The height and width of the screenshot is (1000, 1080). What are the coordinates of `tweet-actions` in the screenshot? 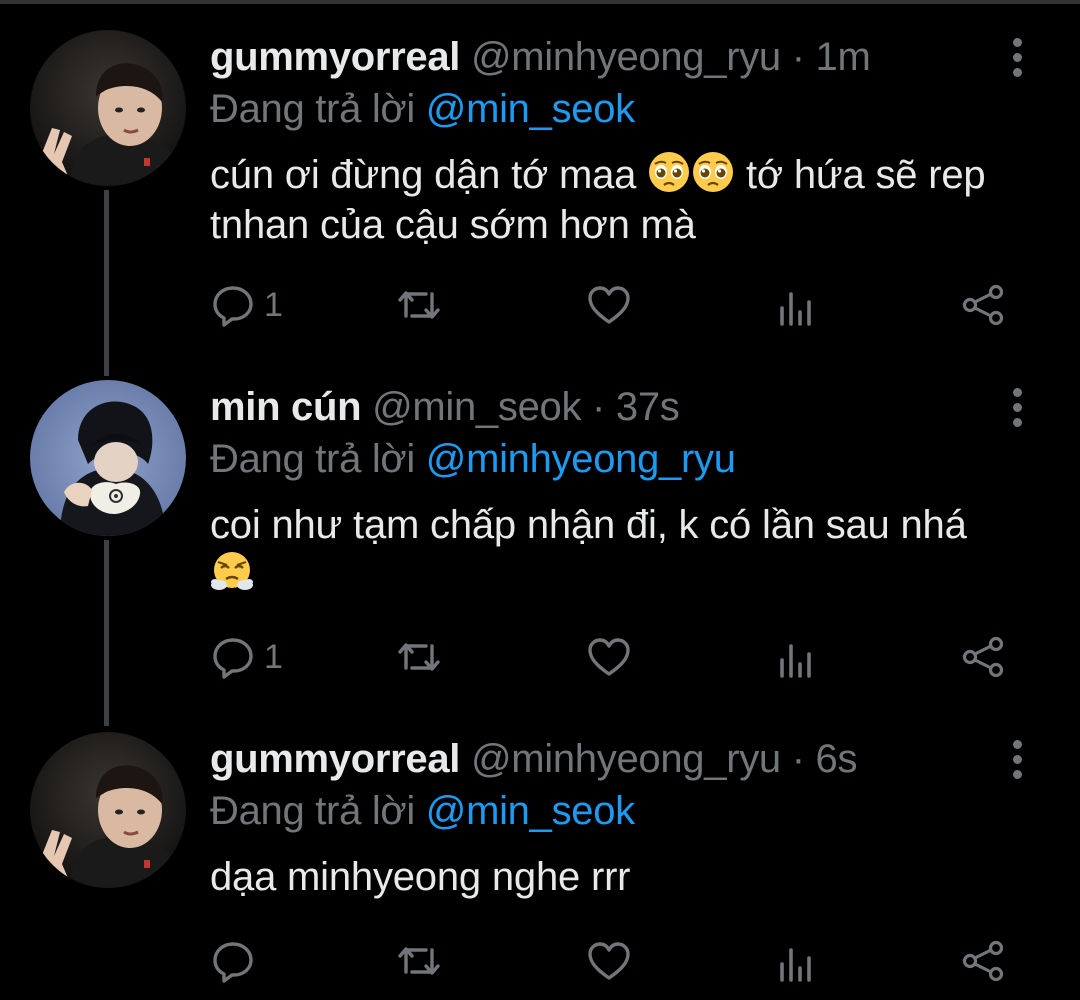 It's located at (610, 961).